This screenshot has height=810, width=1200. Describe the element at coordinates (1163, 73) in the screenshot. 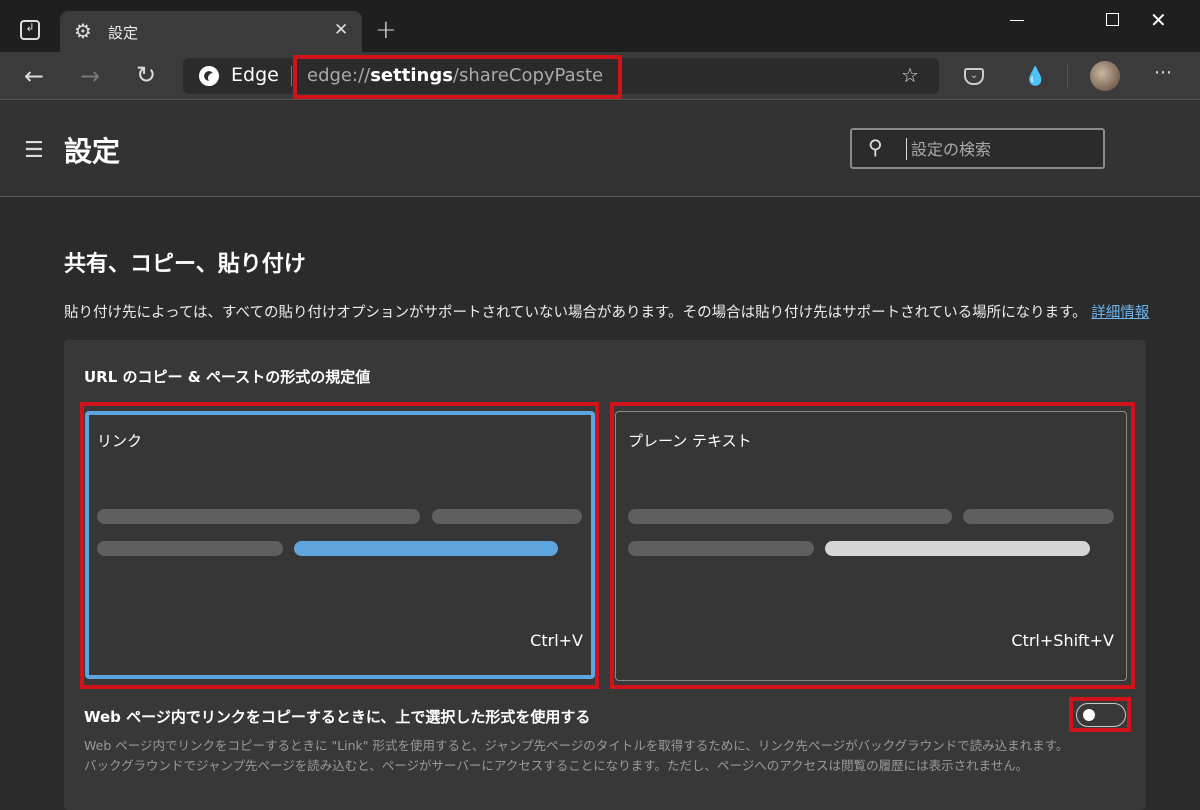

I see `more-icon: ⋯` at that location.